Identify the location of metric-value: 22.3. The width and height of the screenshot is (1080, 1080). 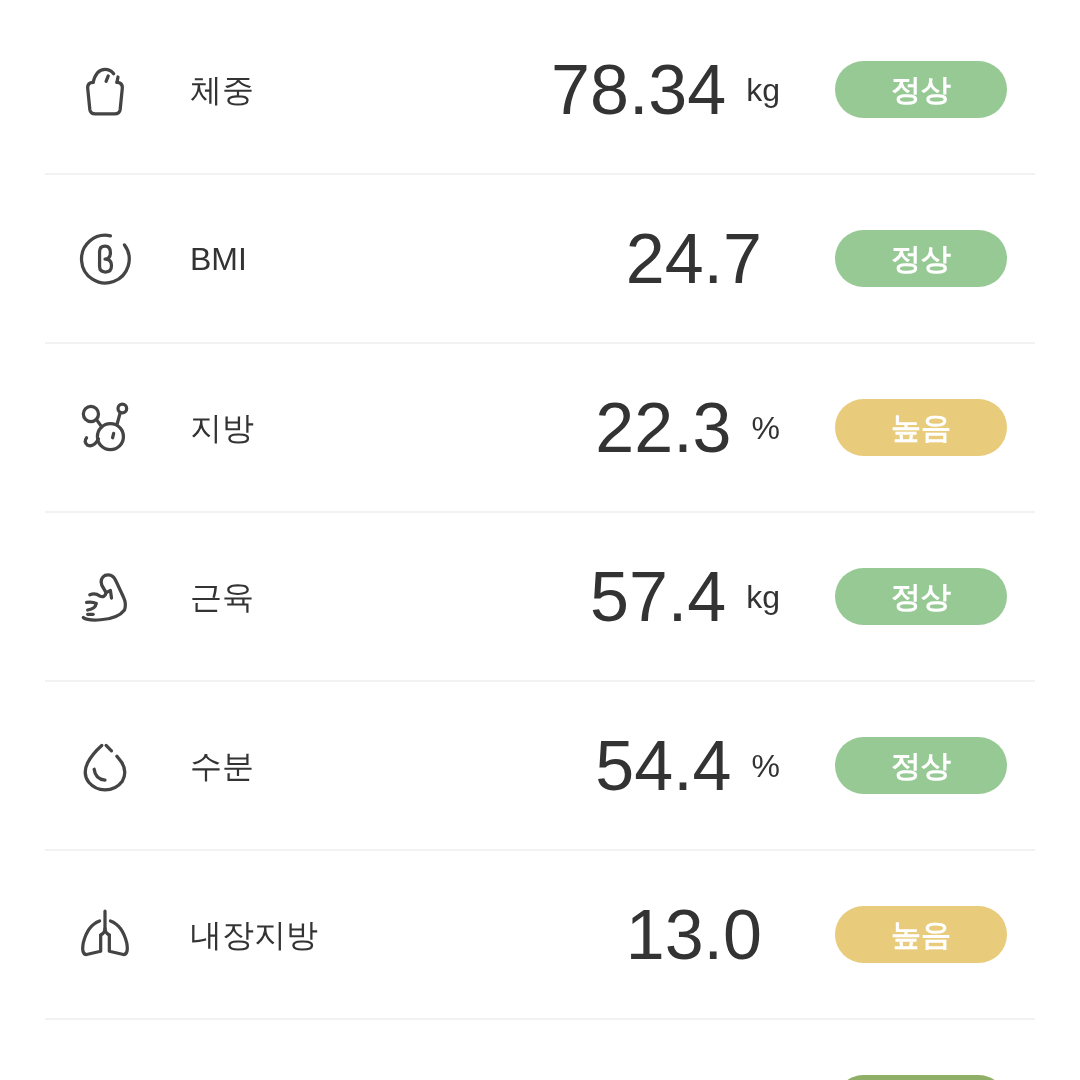
(663, 427).